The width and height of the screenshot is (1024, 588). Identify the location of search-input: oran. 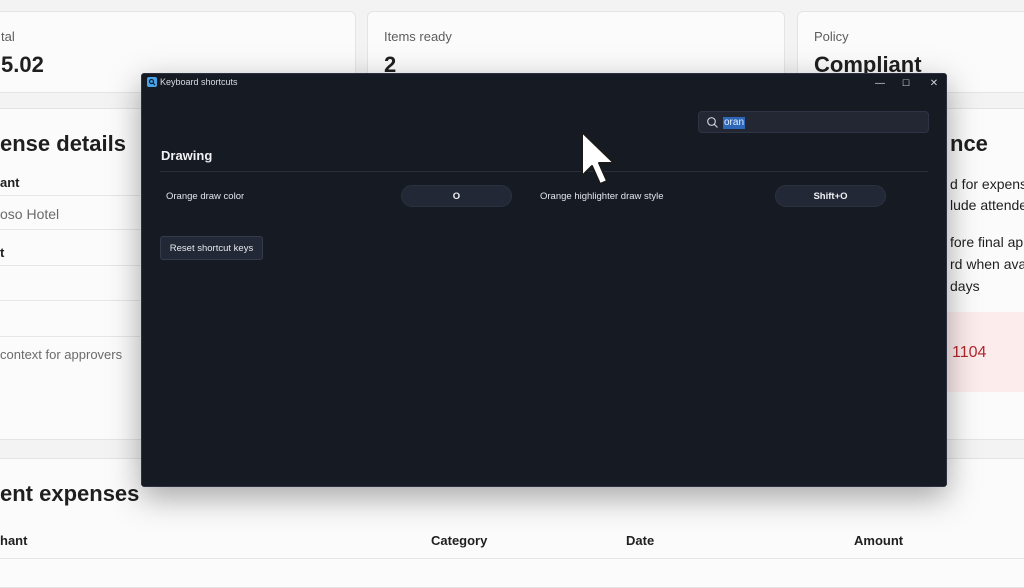
(734, 123).